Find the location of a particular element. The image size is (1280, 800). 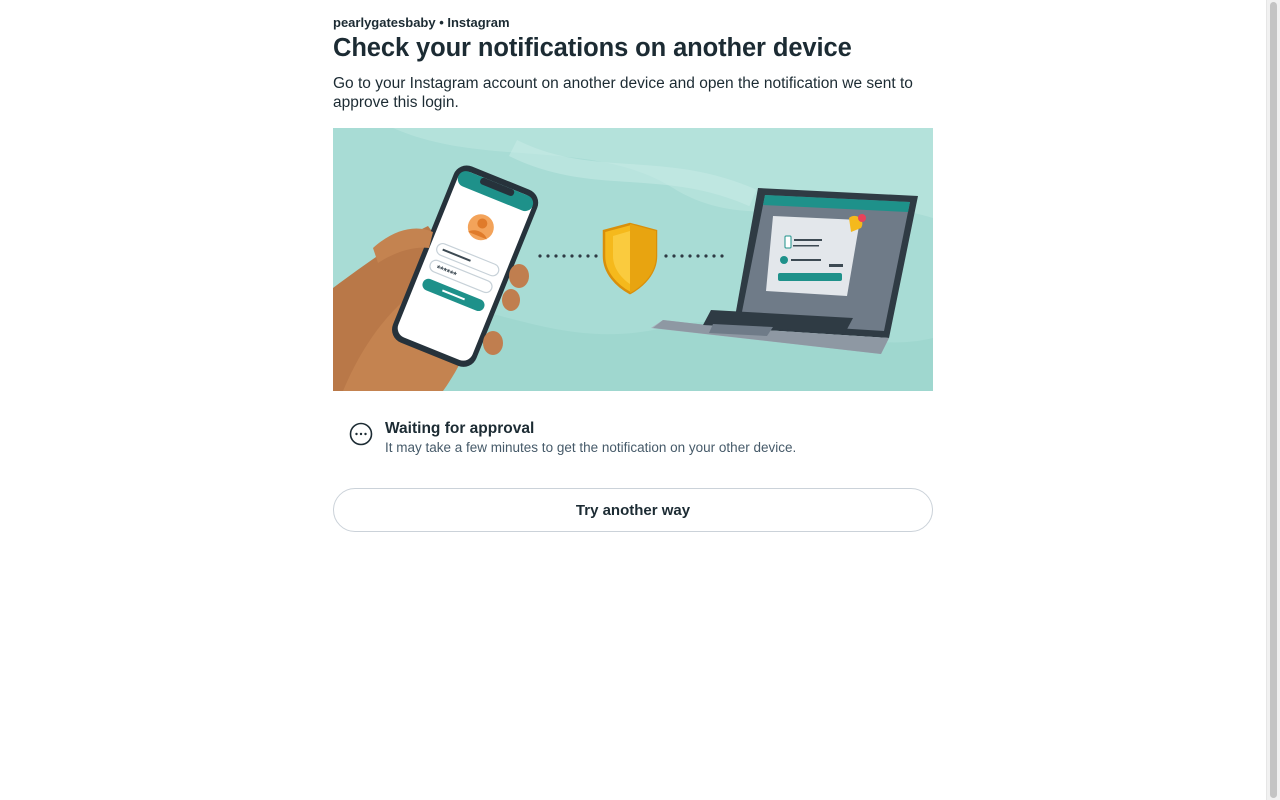

status-title: Waiting for approval is located at coordinates (460, 428).